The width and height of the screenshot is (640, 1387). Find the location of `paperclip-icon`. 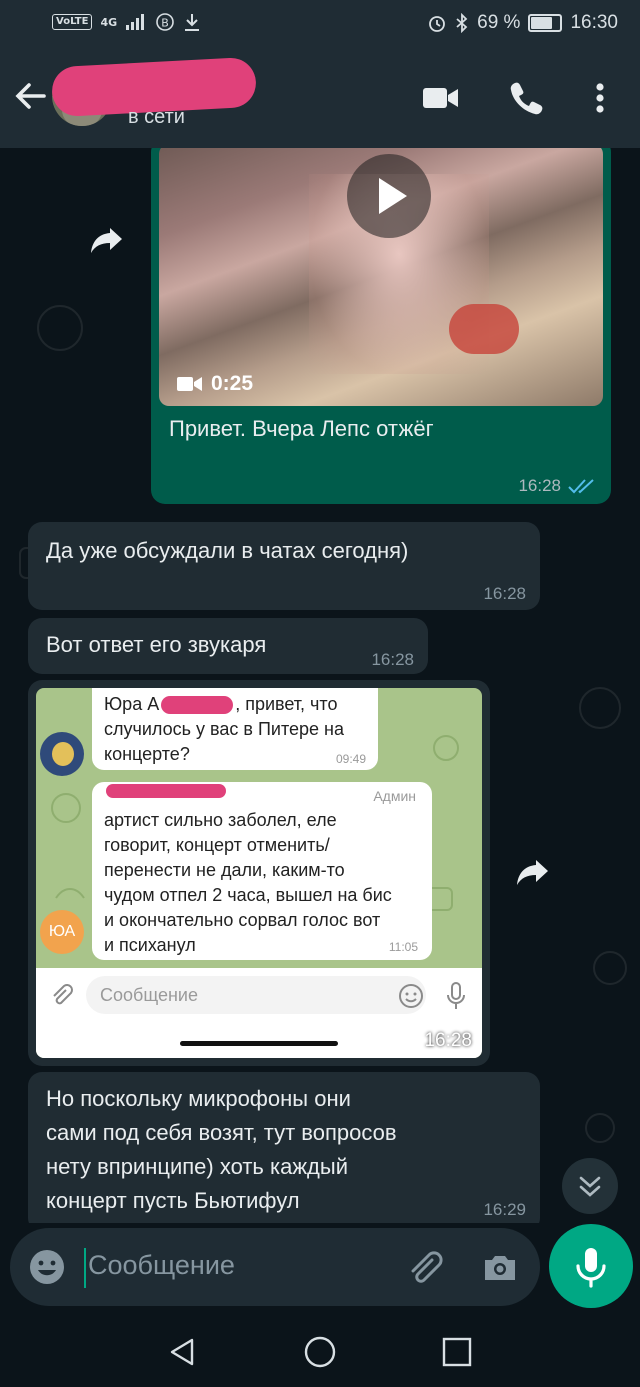

paperclip-icon is located at coordinates (63, 994).